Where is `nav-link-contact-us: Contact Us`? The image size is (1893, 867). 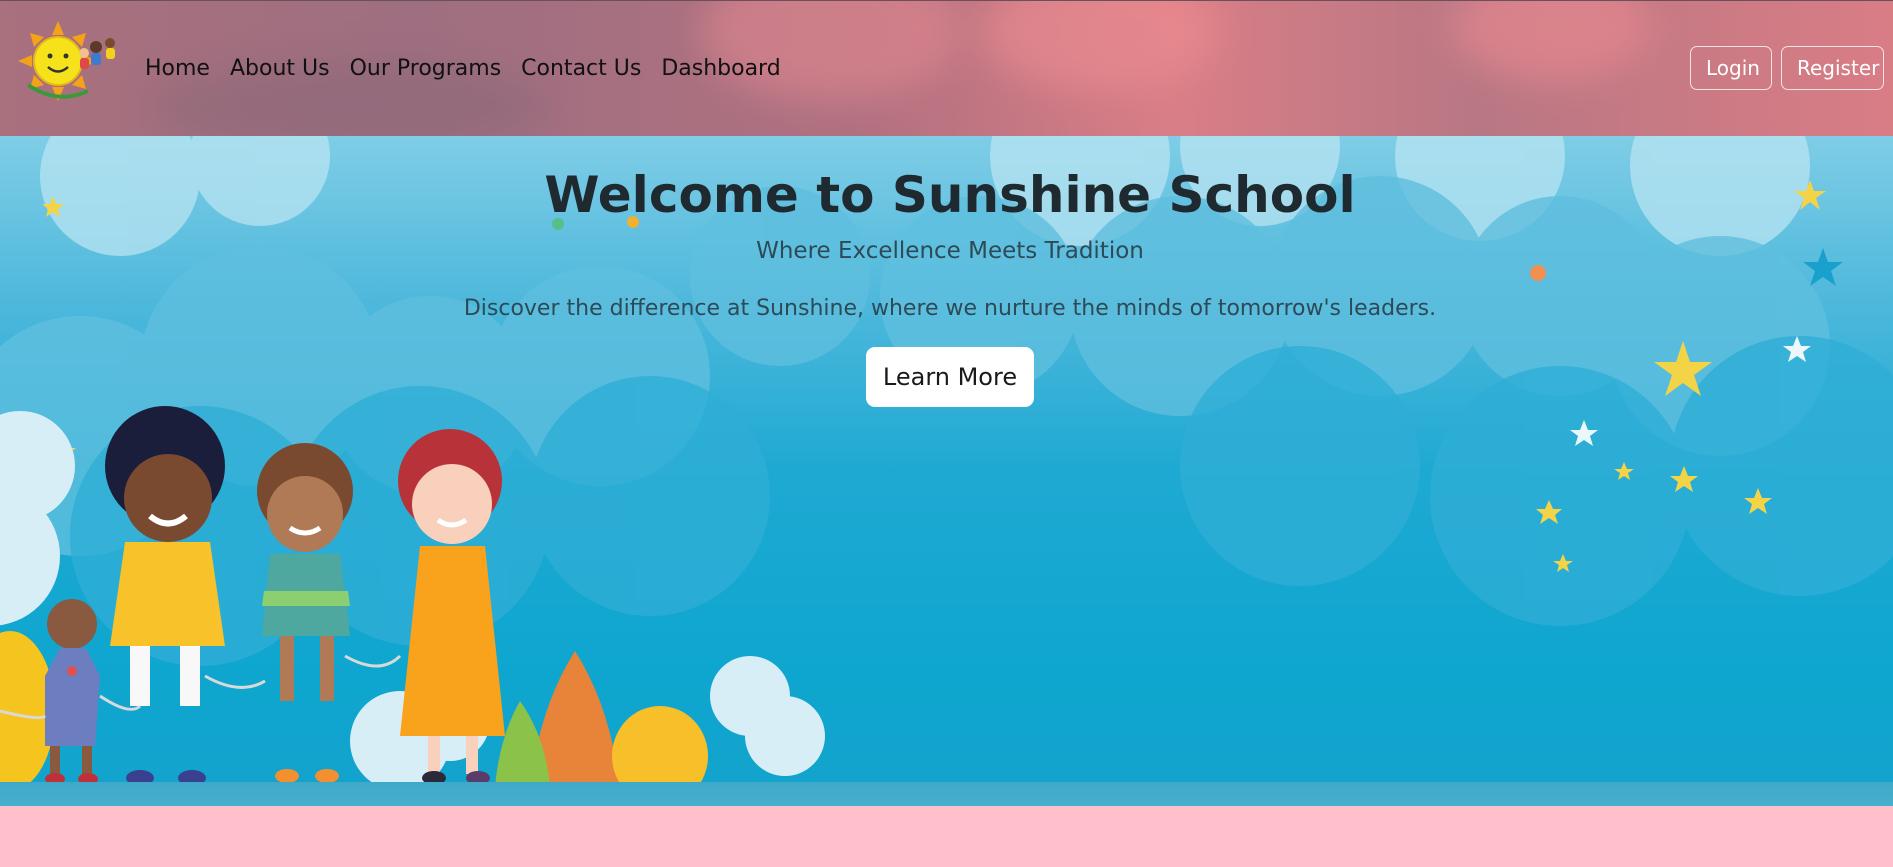 nav-link-contact-us: Contact Us is located at coordinates (581, 69).